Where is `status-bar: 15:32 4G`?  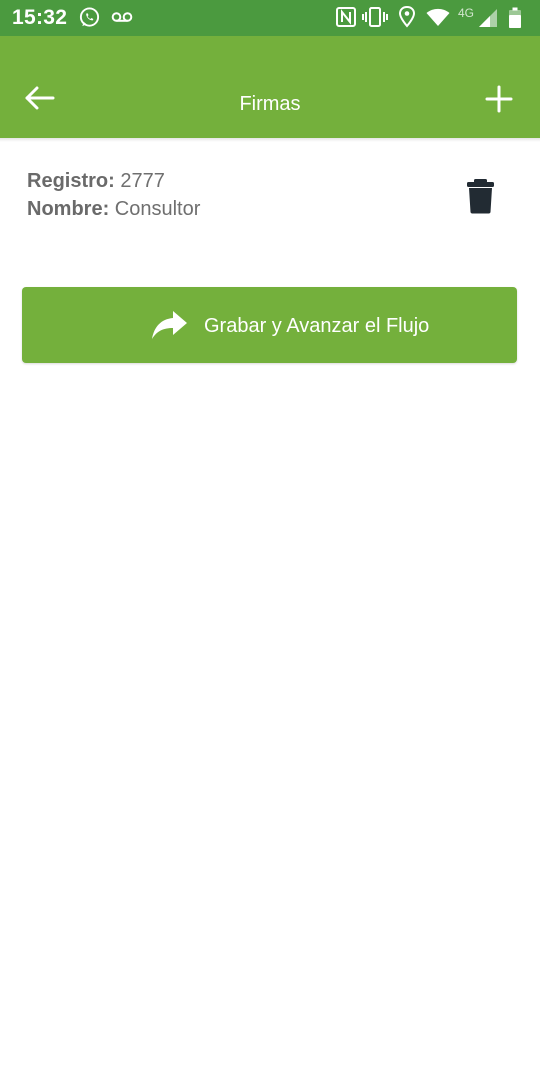
status-bar: 15:32 4G is located at coordinates (270, 18).